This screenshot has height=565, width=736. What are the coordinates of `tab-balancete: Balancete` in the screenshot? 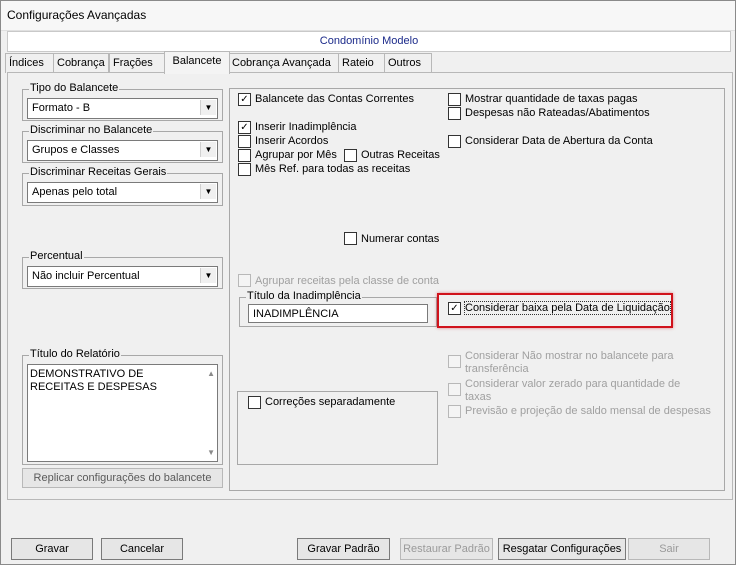 It's located at (197, 62).